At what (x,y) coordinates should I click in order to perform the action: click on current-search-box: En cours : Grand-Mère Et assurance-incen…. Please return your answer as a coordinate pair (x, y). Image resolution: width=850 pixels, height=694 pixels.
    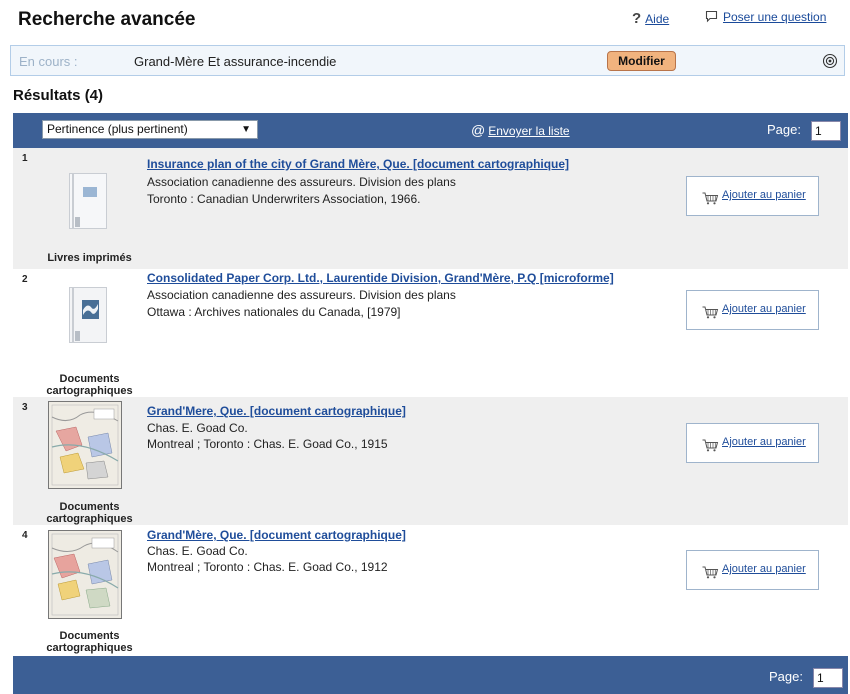
    Looking at the image, I should click on (427, 60).